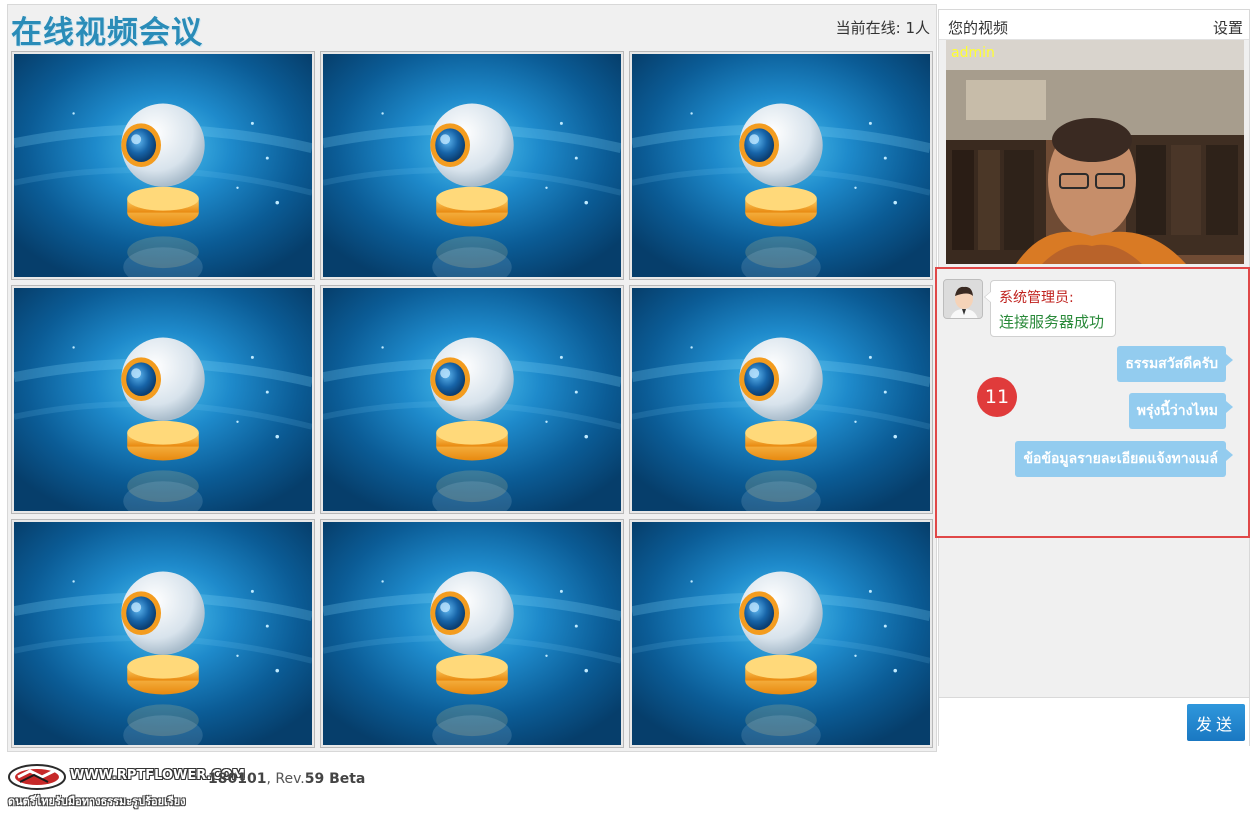  I want to click on app-title: 在线视频会议, so click(107, 33).